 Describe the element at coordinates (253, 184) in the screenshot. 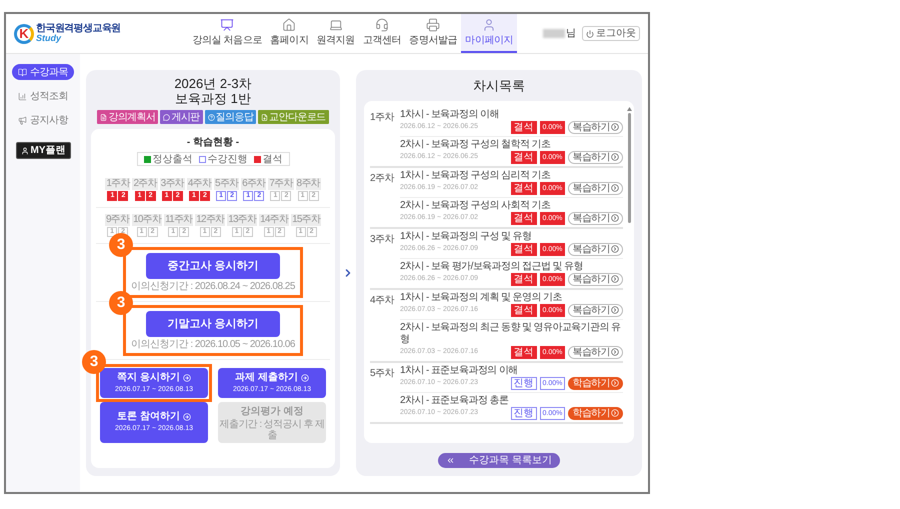

I see `week-label: 6주차` at that location.